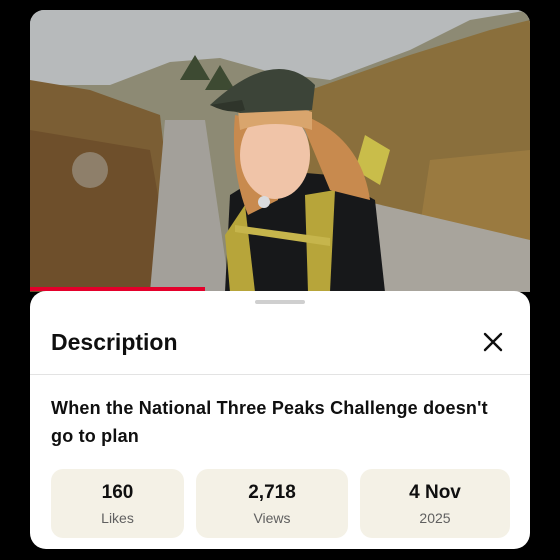 The image size is (560, 560). What do you see at coordinates (117, 503) in the screenshot?
I see `likes-stat: 160 Likes` at bounding box center [117, 503].